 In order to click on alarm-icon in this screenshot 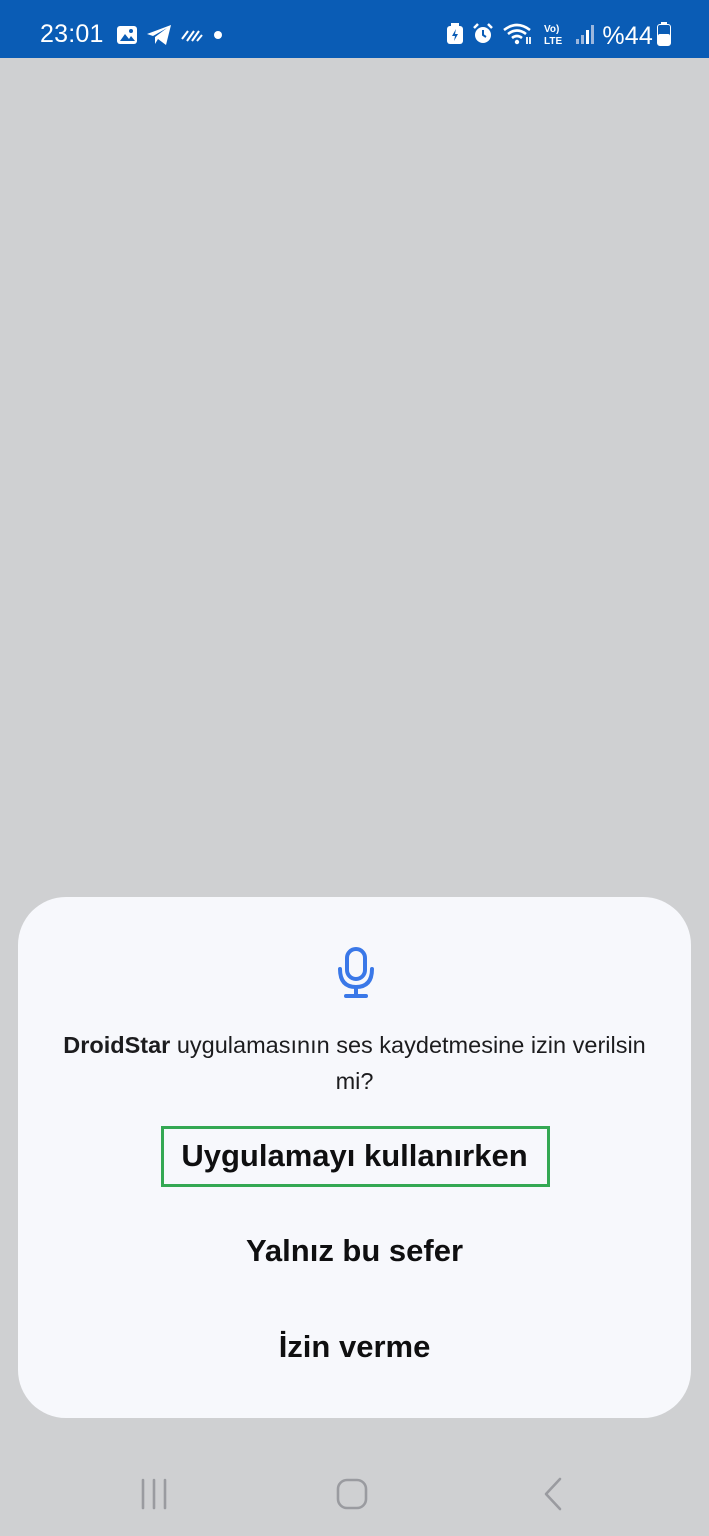, I will do `click(483, 36)`.